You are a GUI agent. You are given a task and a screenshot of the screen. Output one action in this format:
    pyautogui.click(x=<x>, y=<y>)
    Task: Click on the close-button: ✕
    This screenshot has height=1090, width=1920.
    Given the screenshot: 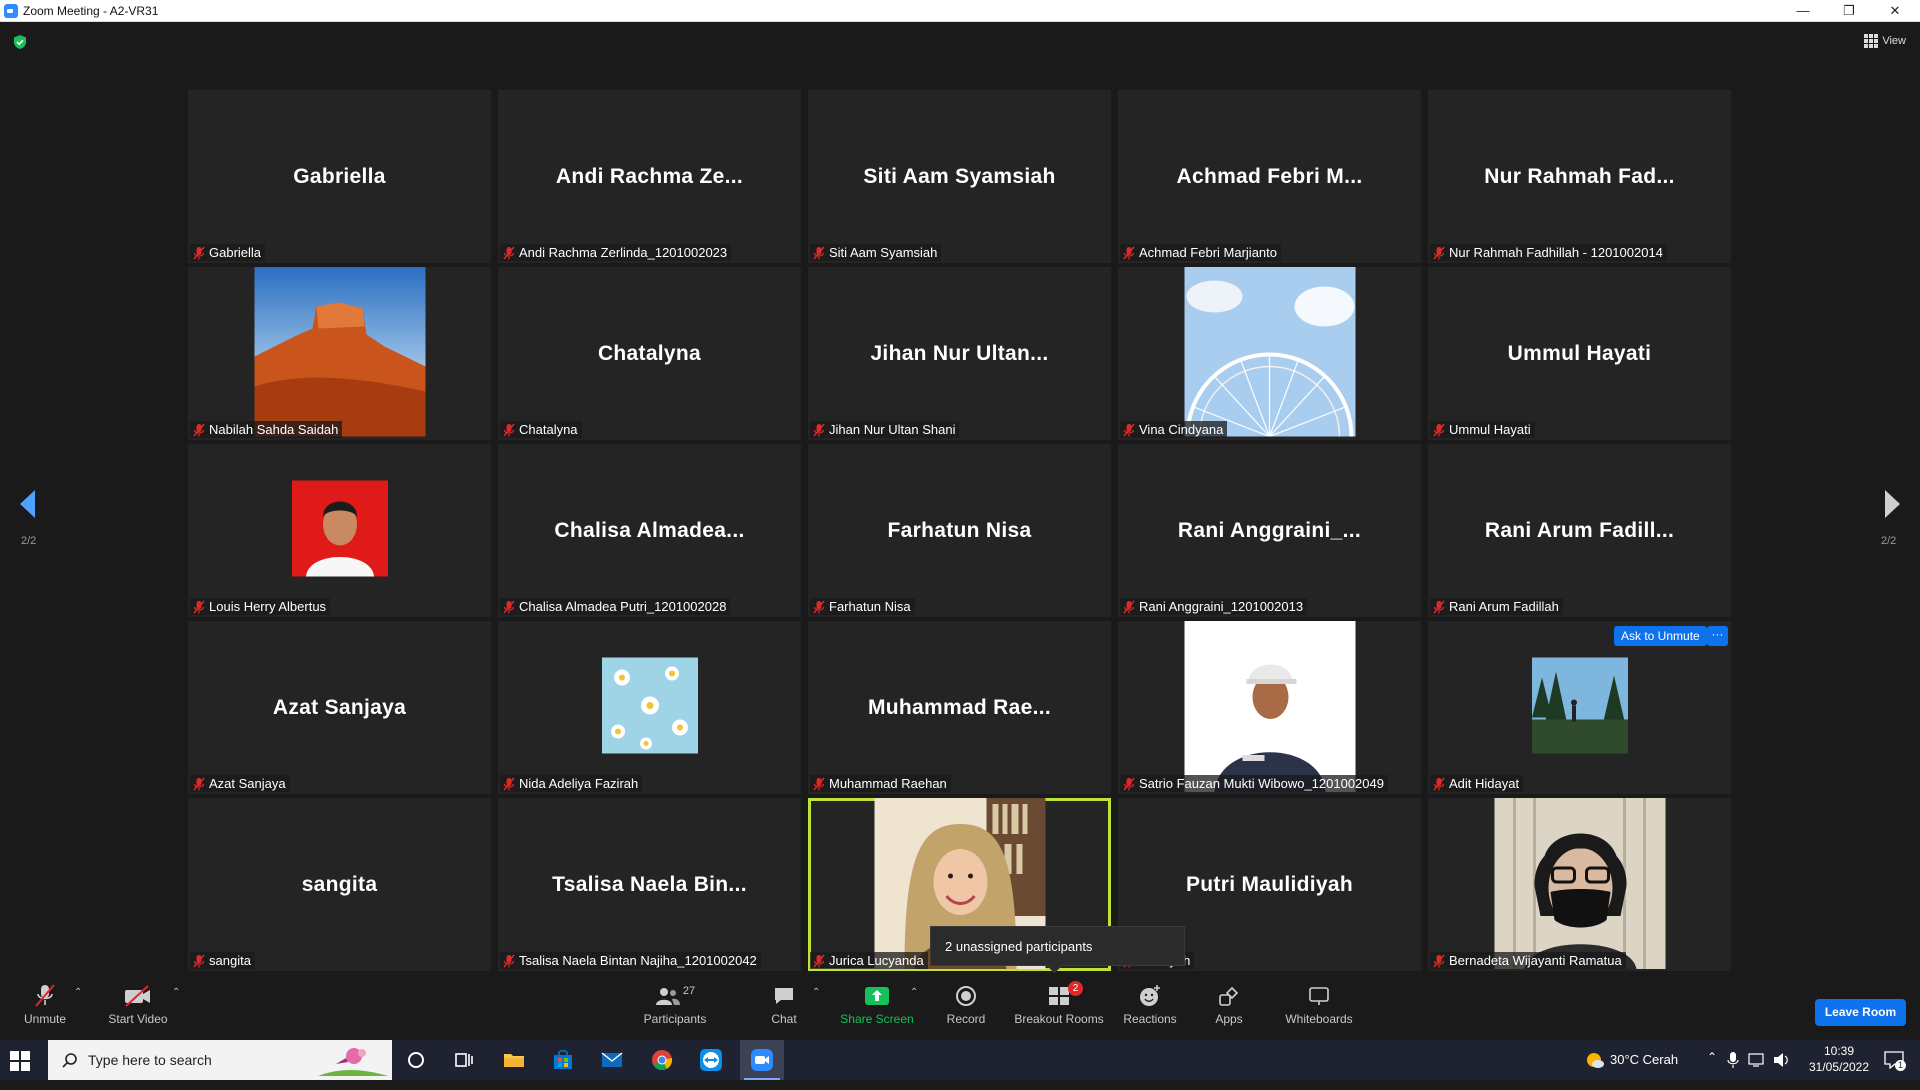 What is the action you would take?
    pyautogui.click(x=1895, y=11)
    